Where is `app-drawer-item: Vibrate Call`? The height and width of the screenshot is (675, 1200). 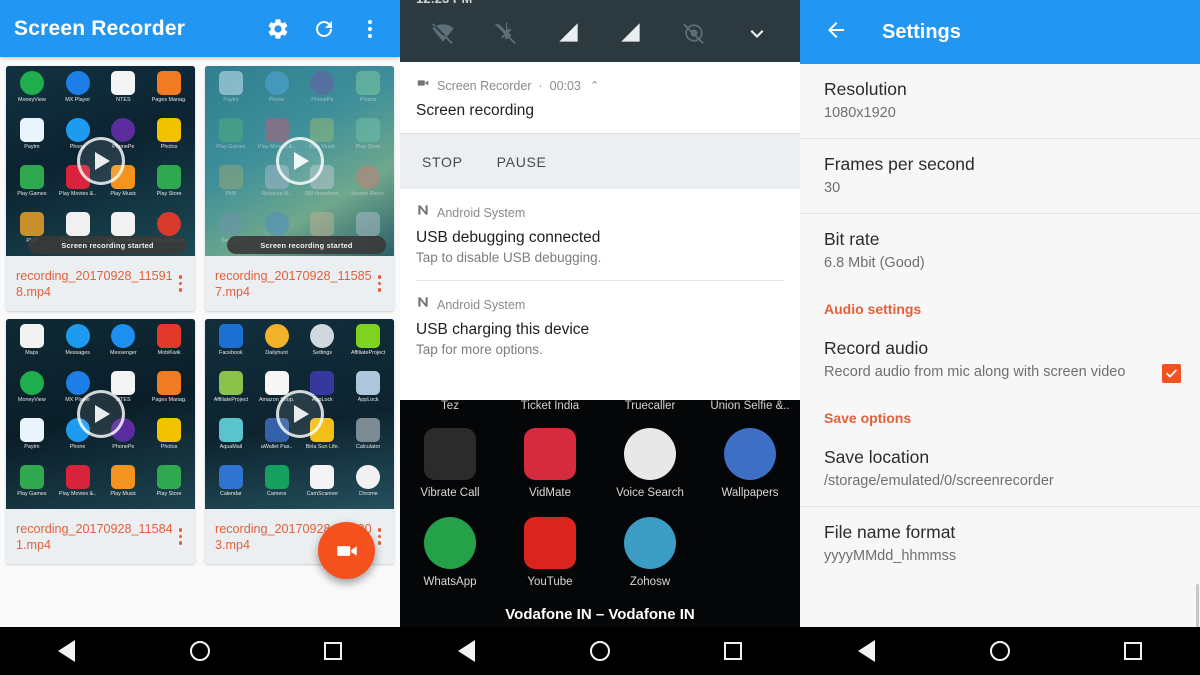
app-drawer-item: Vibrate Call is located at coordinates (450, 463).